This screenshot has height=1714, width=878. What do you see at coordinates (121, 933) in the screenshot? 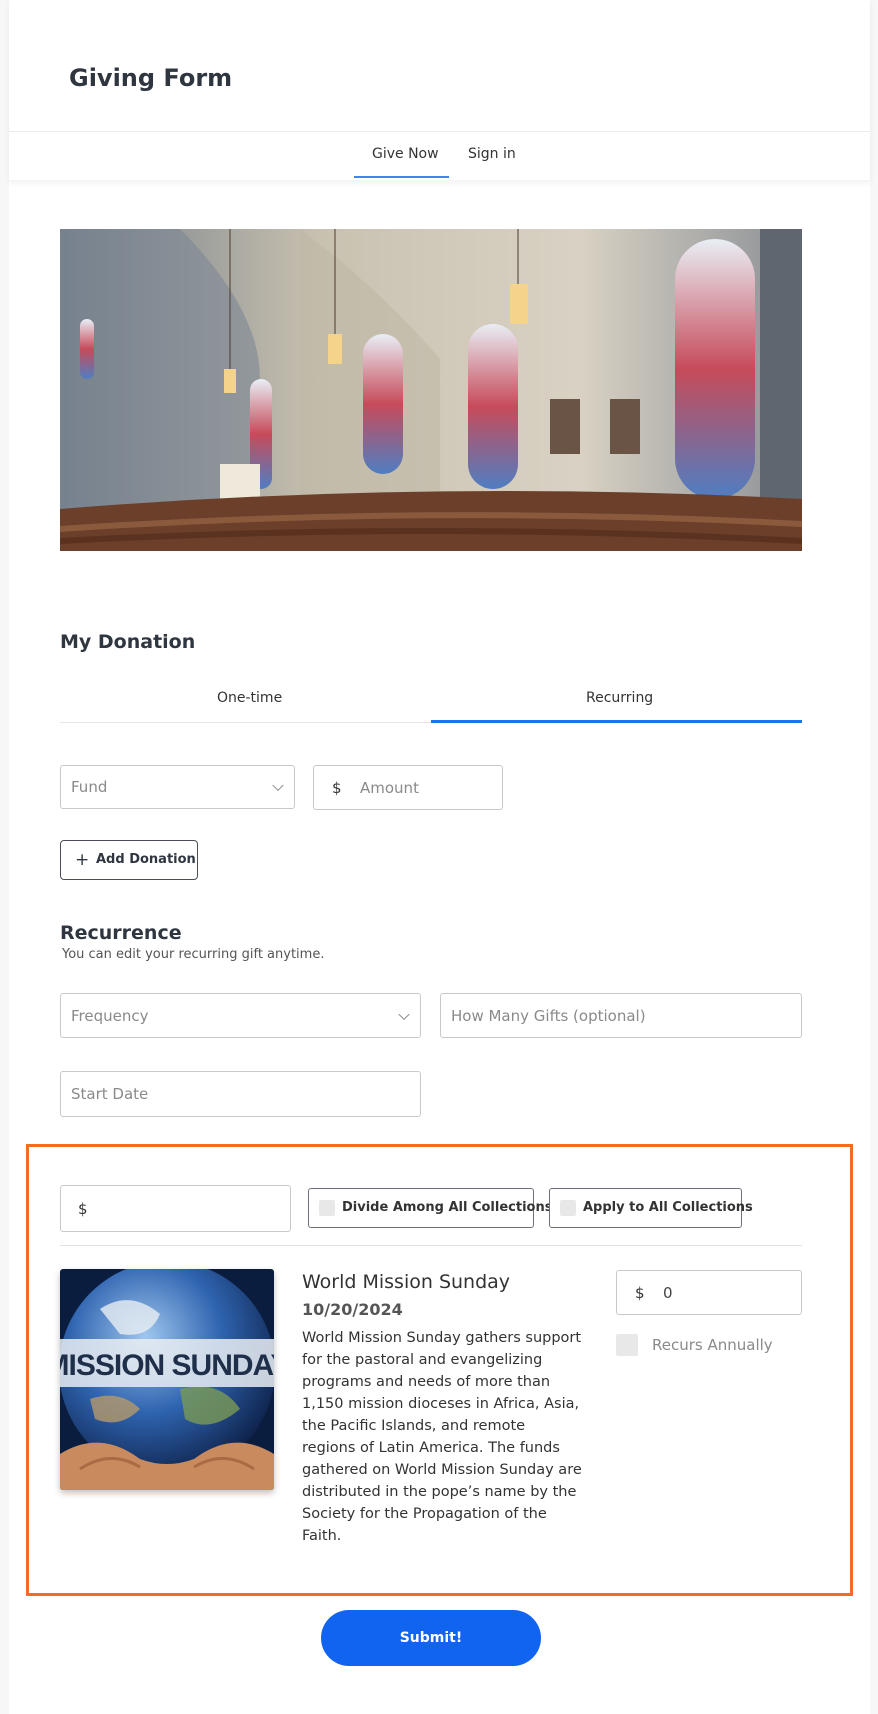
I see `recurrence-section-title: Recurrence` at bounding box center [121, 933].